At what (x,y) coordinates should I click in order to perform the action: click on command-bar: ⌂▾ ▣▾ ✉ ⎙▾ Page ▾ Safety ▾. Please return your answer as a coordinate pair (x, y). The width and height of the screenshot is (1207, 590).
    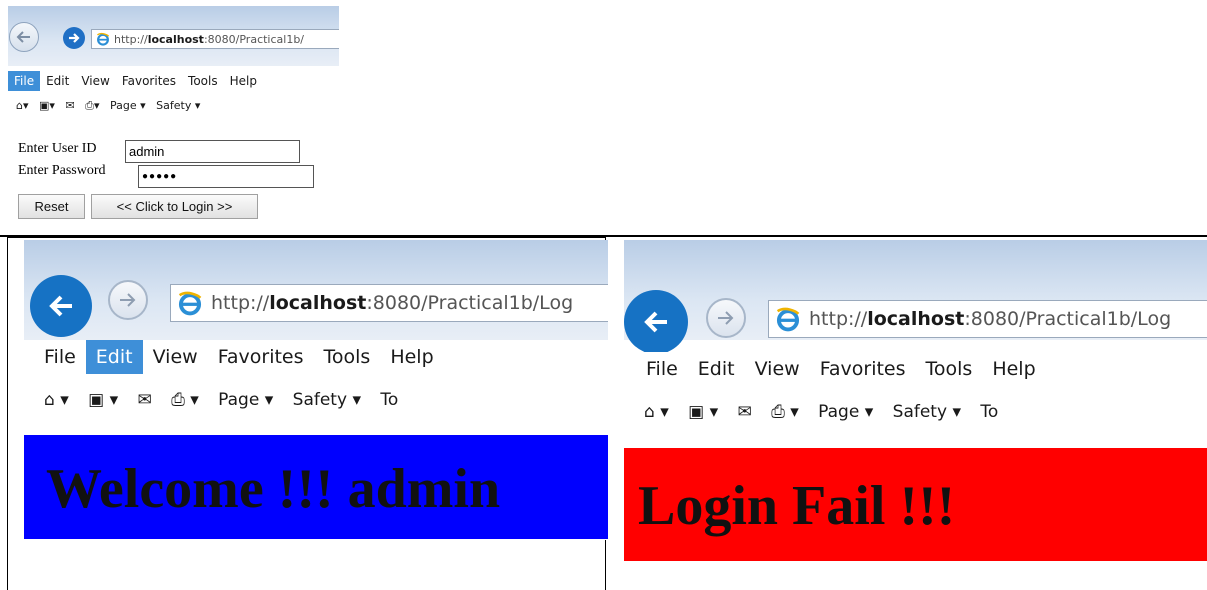
    Looking at the image, I should click on (173, 107).